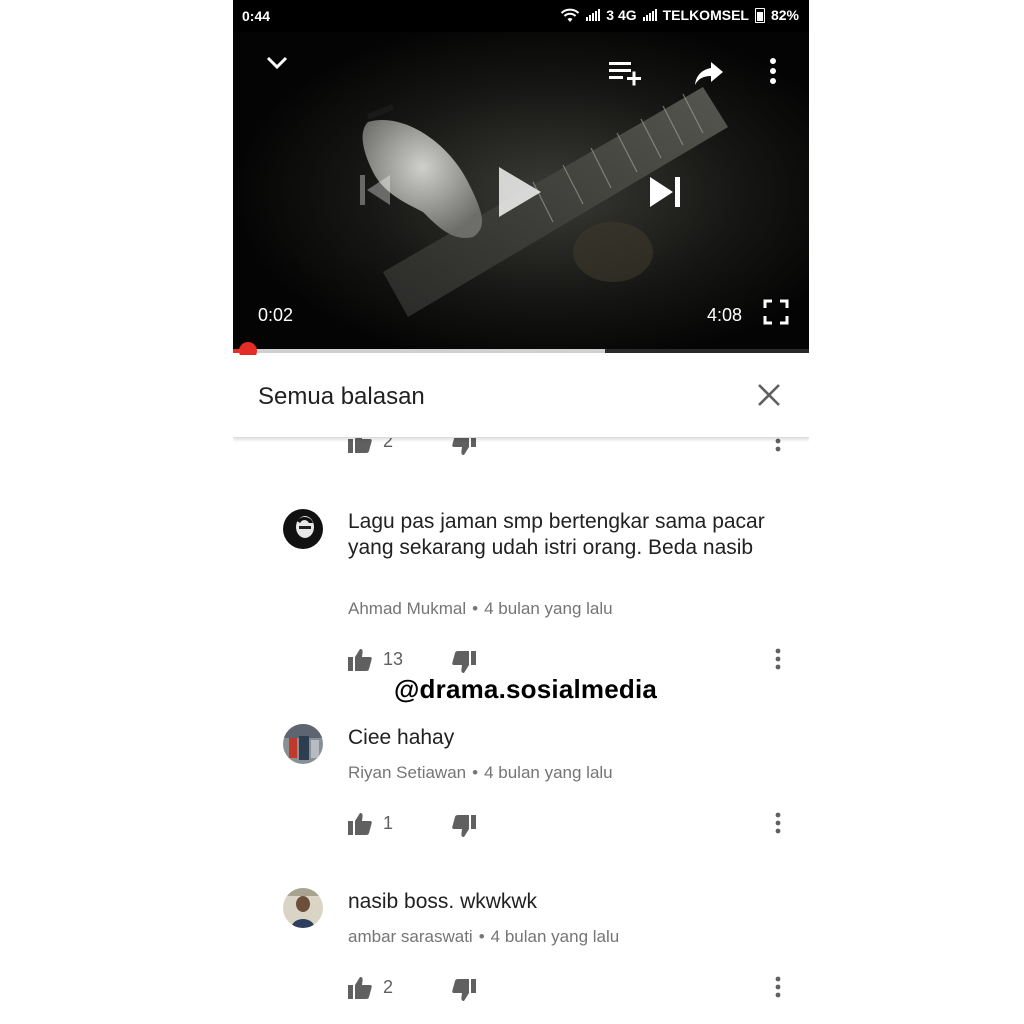 The height and width of the screenshot is (1024, 1024). I want to click on comment-text: Ciee hahay, so click(401, 737).